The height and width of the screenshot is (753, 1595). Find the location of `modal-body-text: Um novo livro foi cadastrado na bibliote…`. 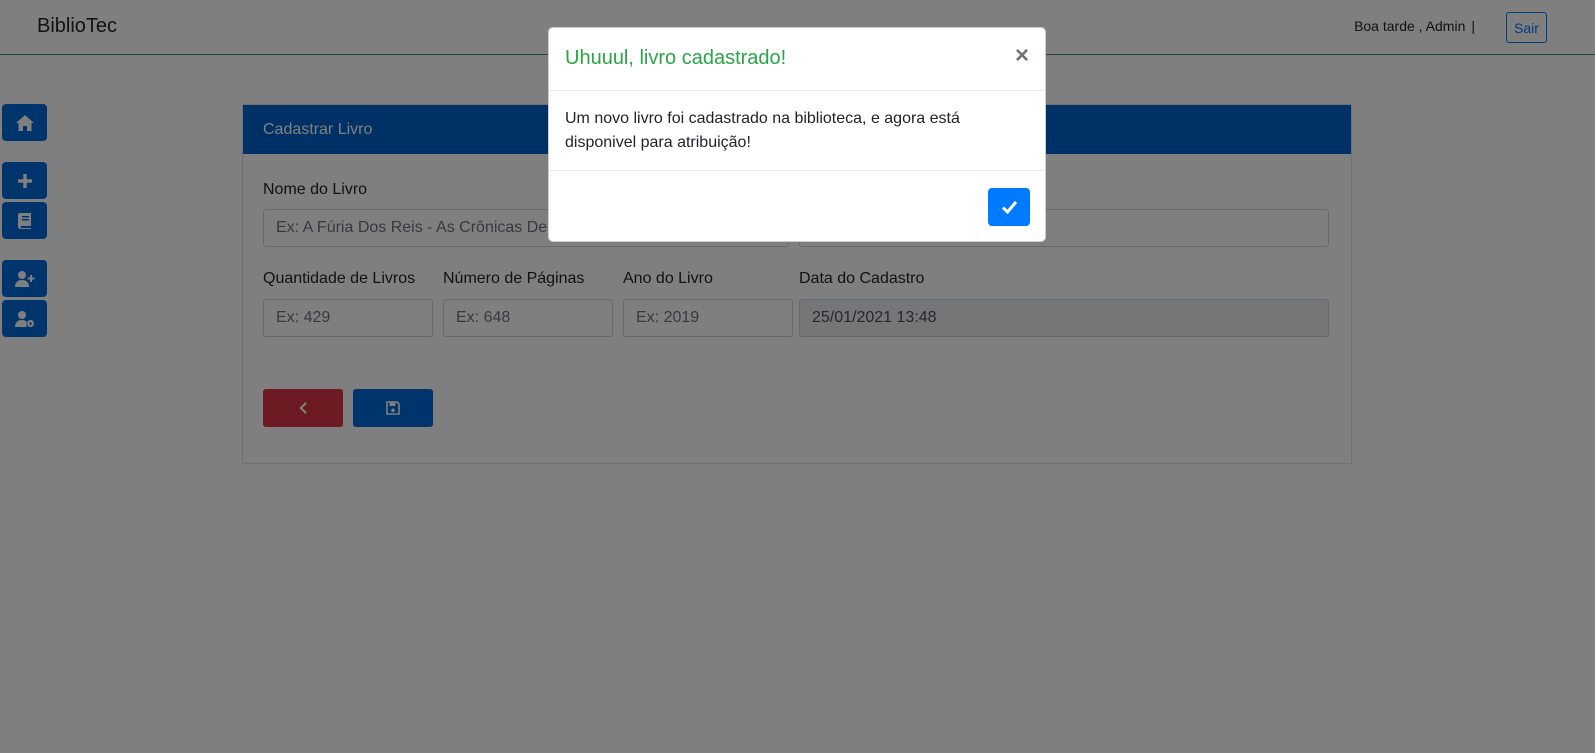

modal-body-text: Um novo livro foi cadastrado na bibliote… is located at coordinates (797, 131).